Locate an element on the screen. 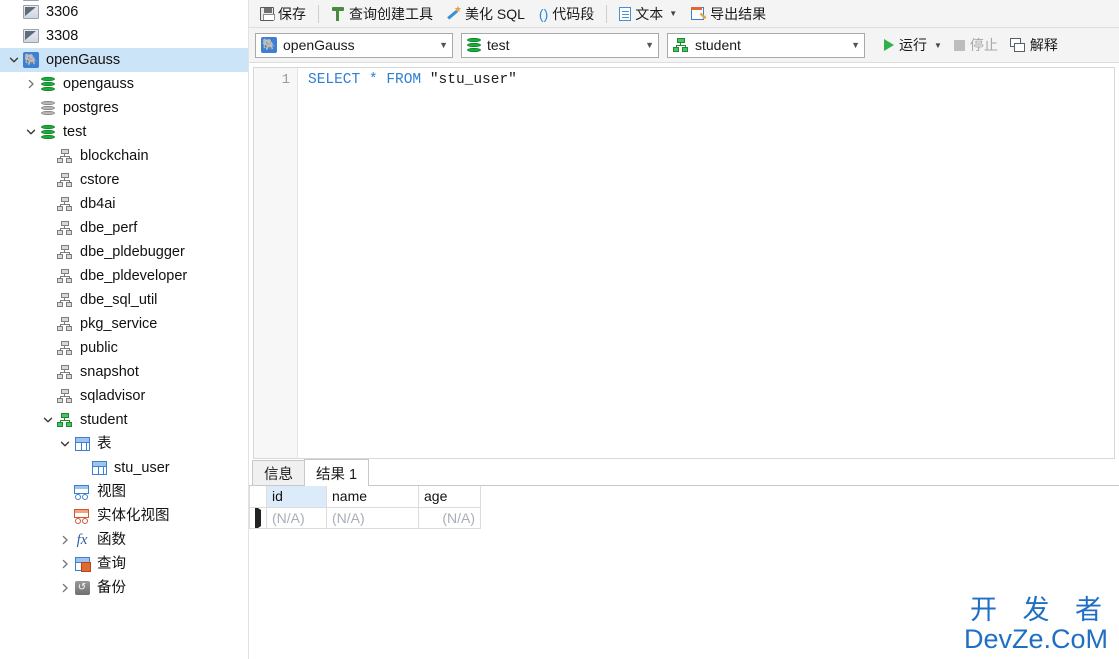 The image size is (1119, 659). result-grid-body: (N/A) (N/A) (N/A) is located at coordinates (365, 517).